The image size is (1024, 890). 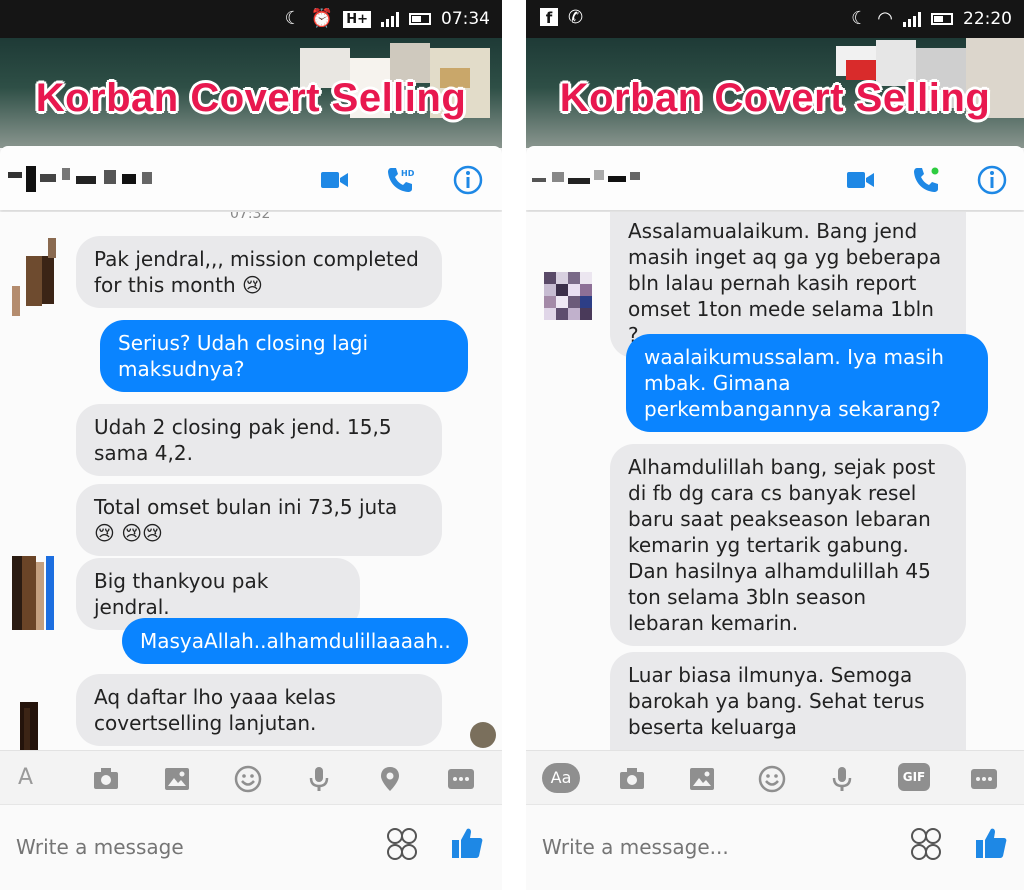 What do you see at coordinates (576, 17) in the screenshot?
I see `whatsapp-notification-icon: ✆` at bounding box center [576, 17].